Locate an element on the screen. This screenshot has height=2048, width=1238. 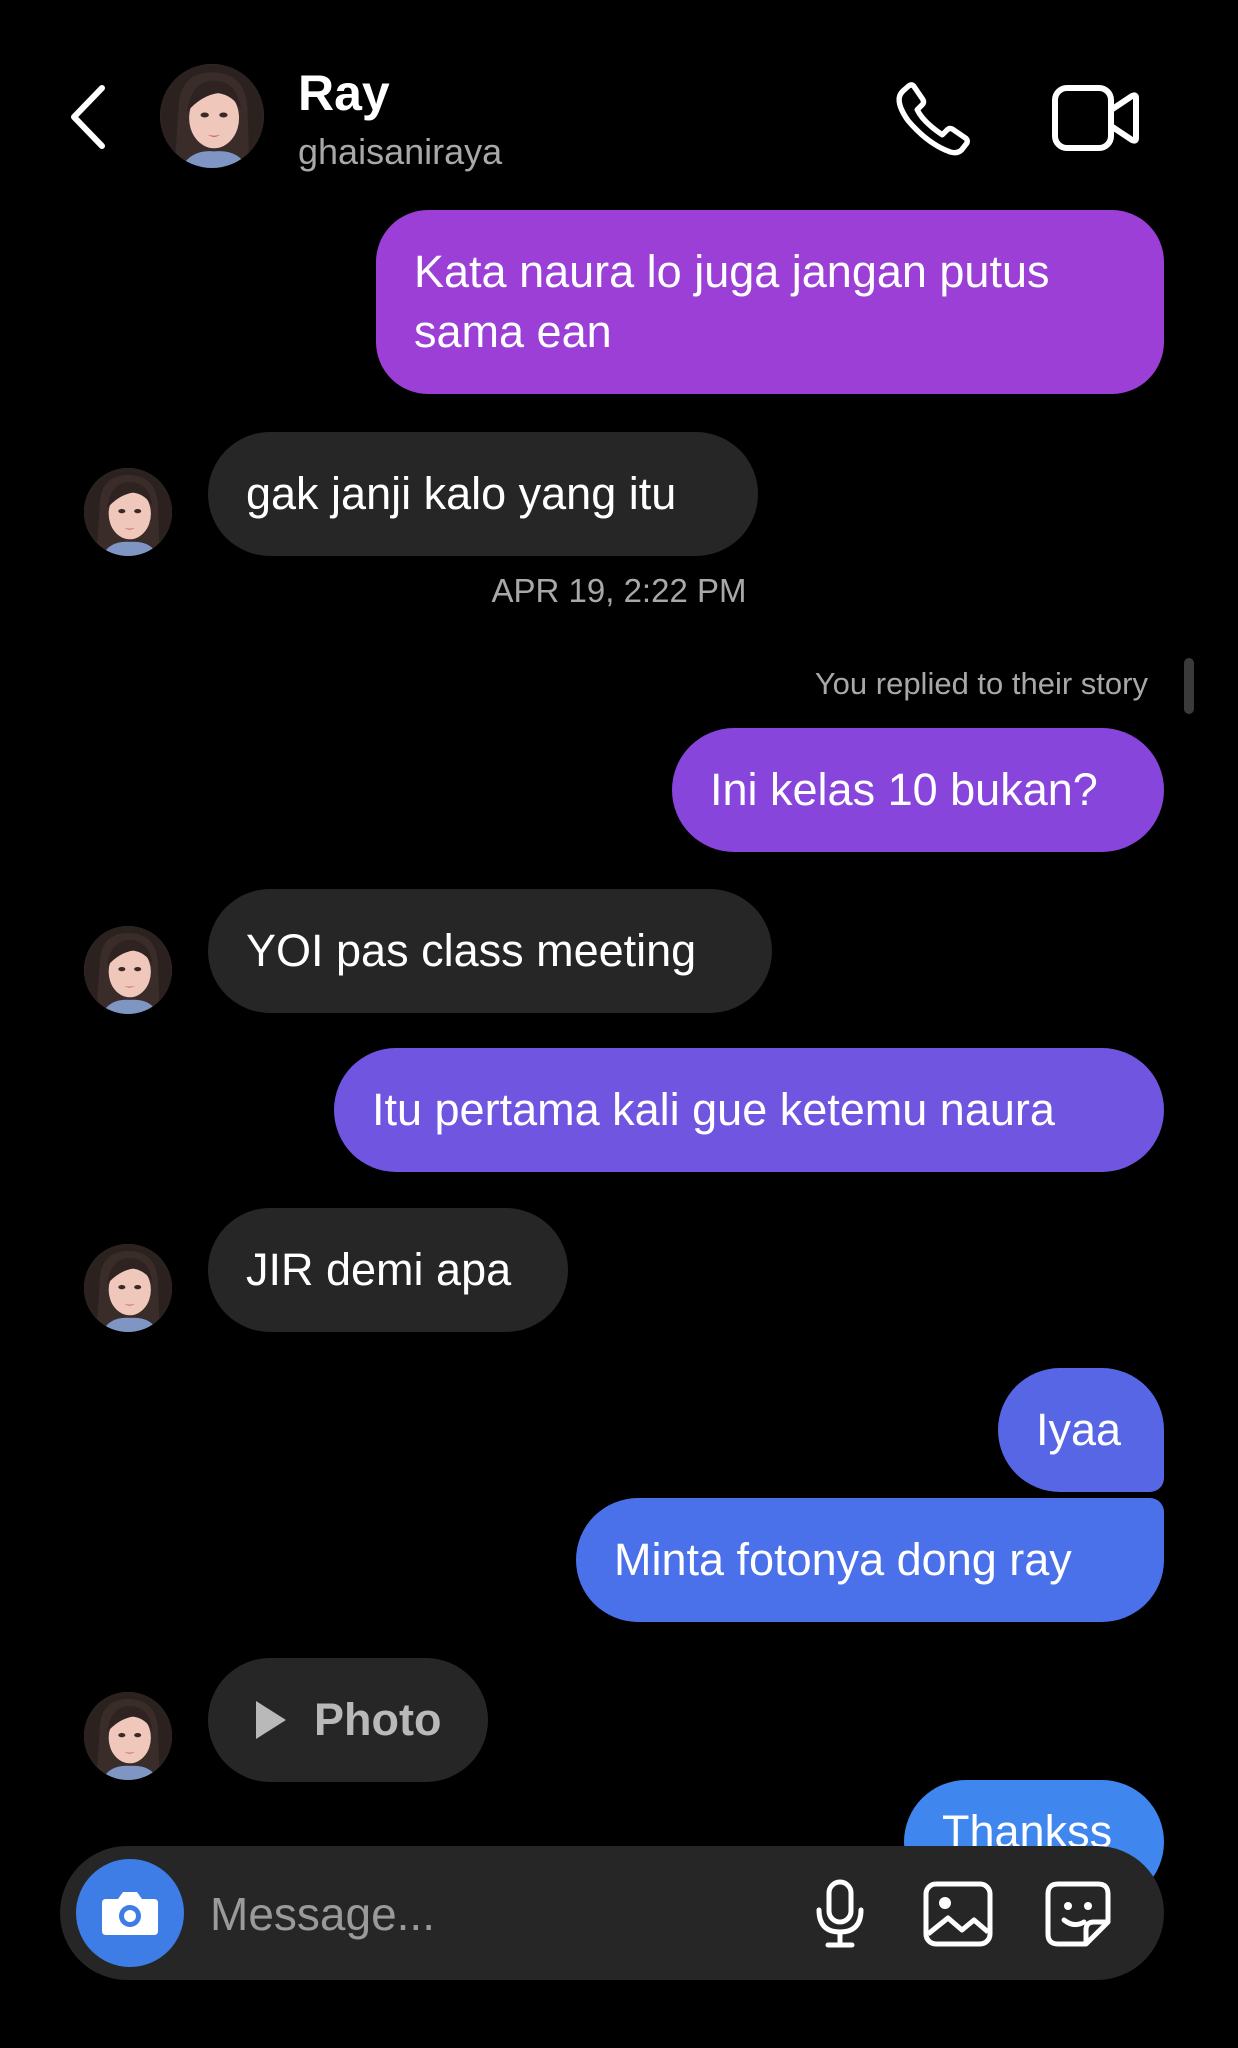
outgoing-message: Kata naura lo juga jangan putus sama ean is located at coordinates (770, 302).